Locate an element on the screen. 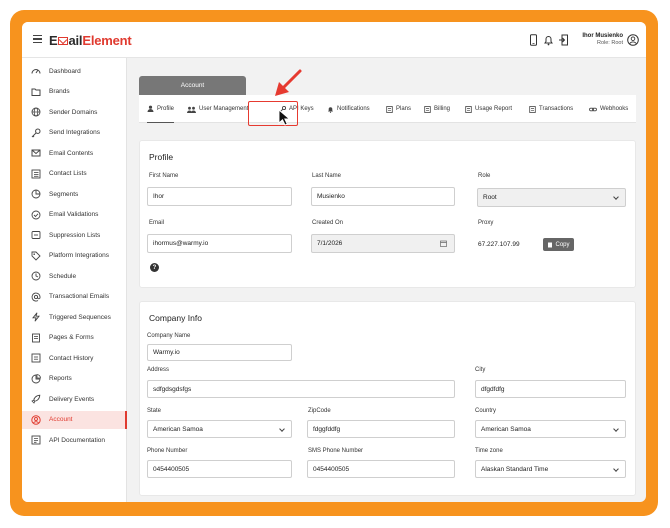  city-label: City is located at coordinates (480, 370).